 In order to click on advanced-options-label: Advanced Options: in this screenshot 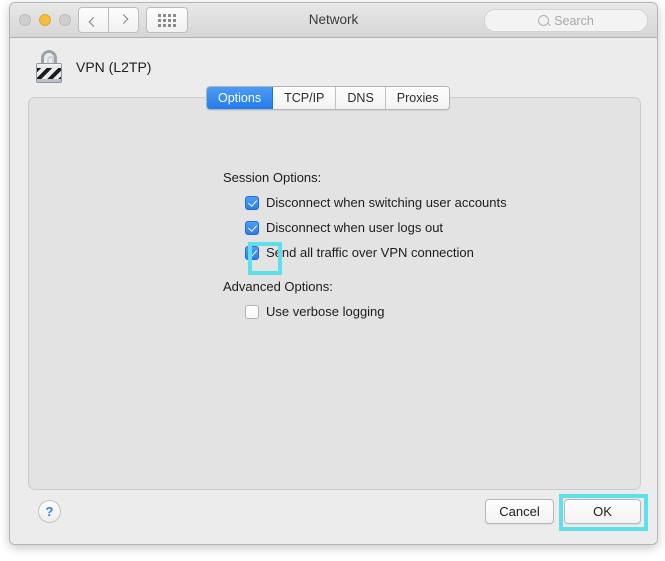, I will do `click(278, 286)`.